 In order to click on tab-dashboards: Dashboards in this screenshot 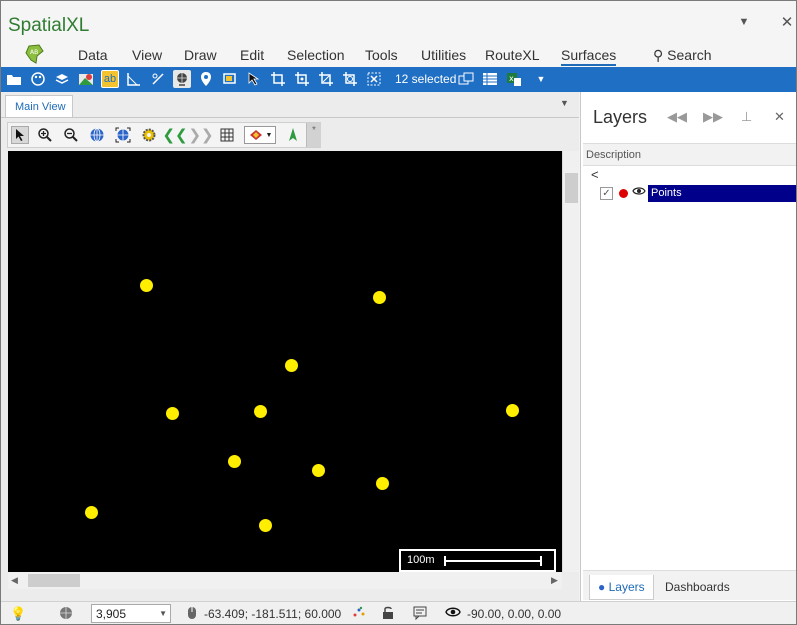, I will do `click(697, 587)`.